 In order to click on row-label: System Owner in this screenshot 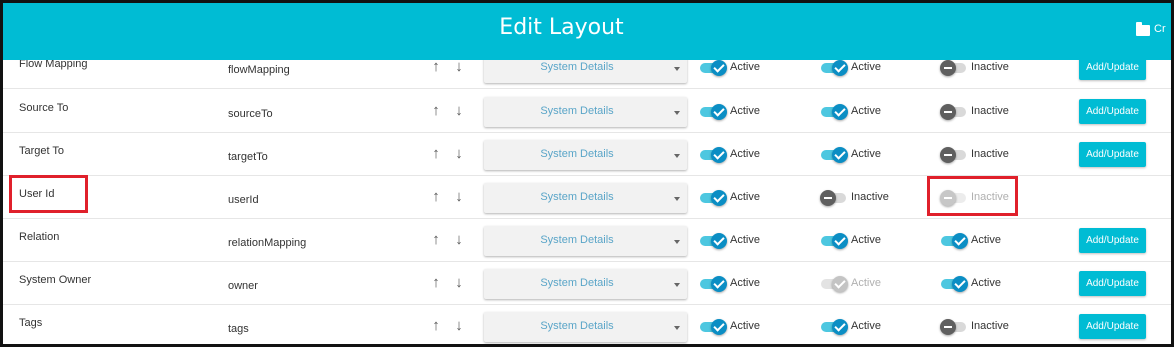, I will do `click(55, 280)`.